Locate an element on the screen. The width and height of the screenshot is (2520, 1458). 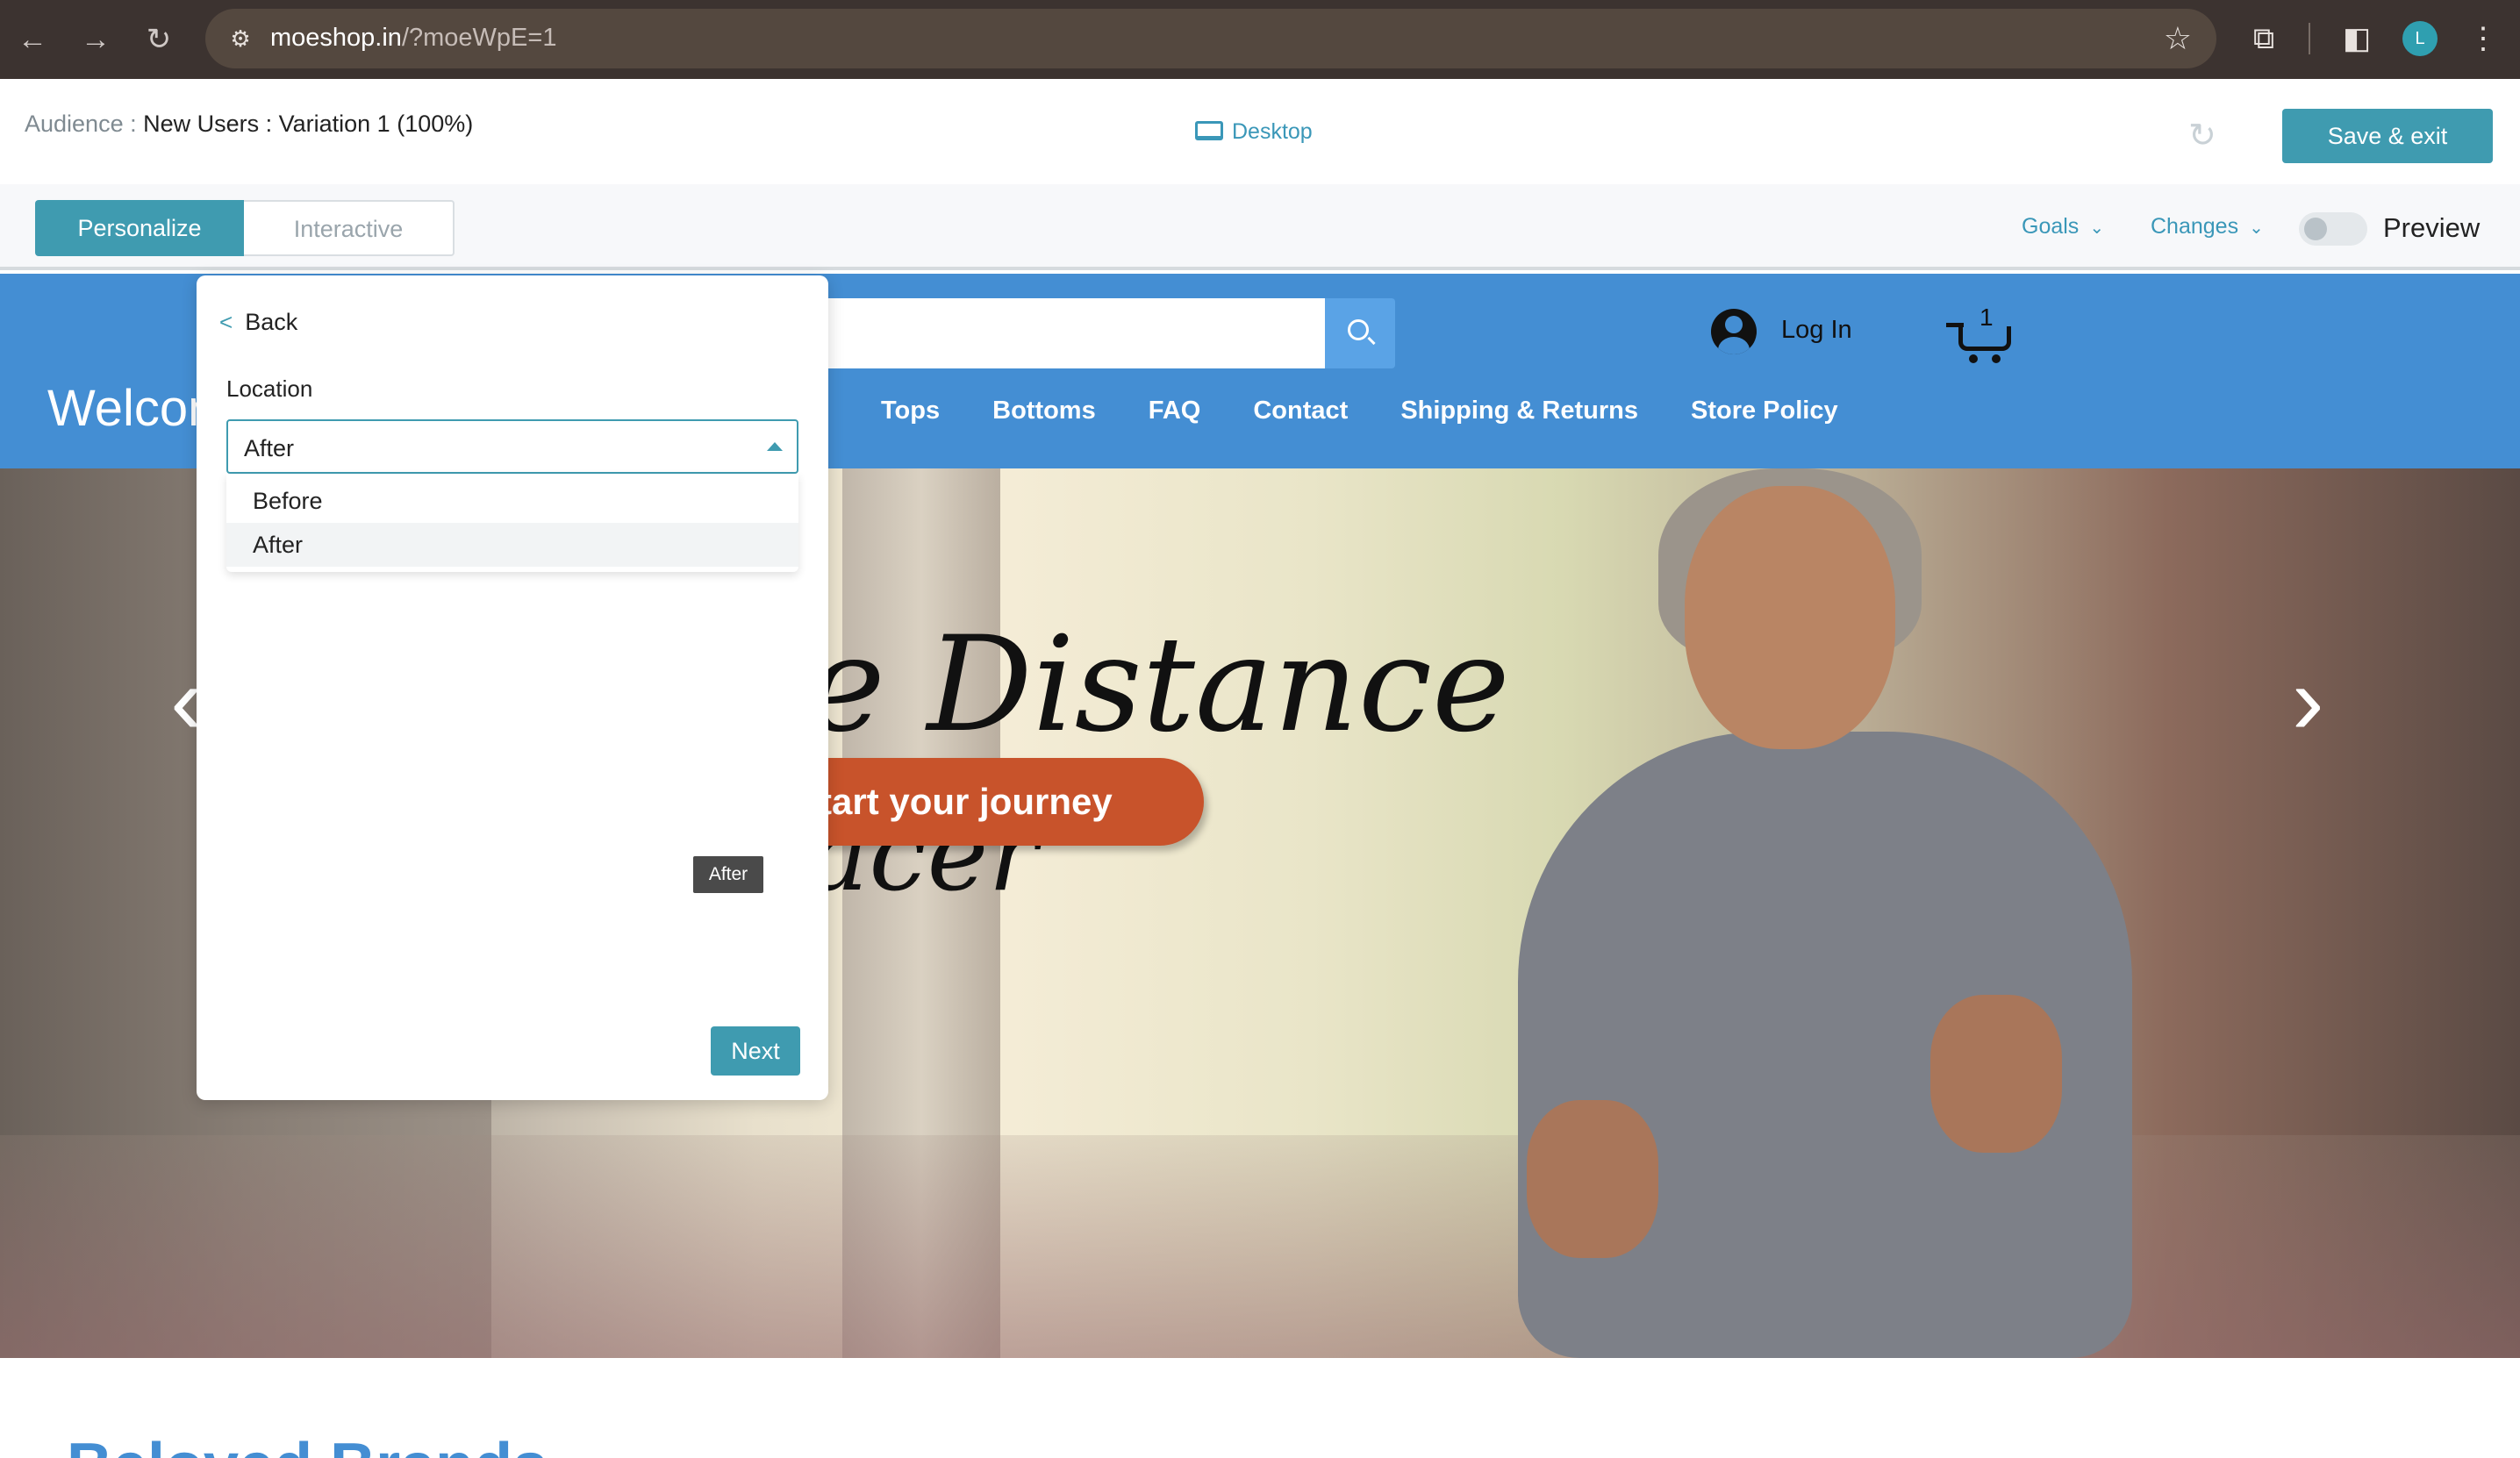
nav-item-tops: Tops is located at coordinates (910, 411).